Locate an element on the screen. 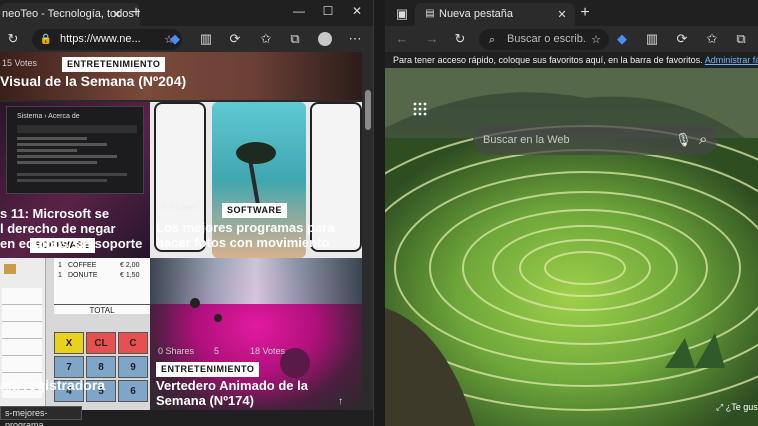 This screenshot has width=758, height=426. maximize-icon: ☐ is located at coordinates (328, 11).